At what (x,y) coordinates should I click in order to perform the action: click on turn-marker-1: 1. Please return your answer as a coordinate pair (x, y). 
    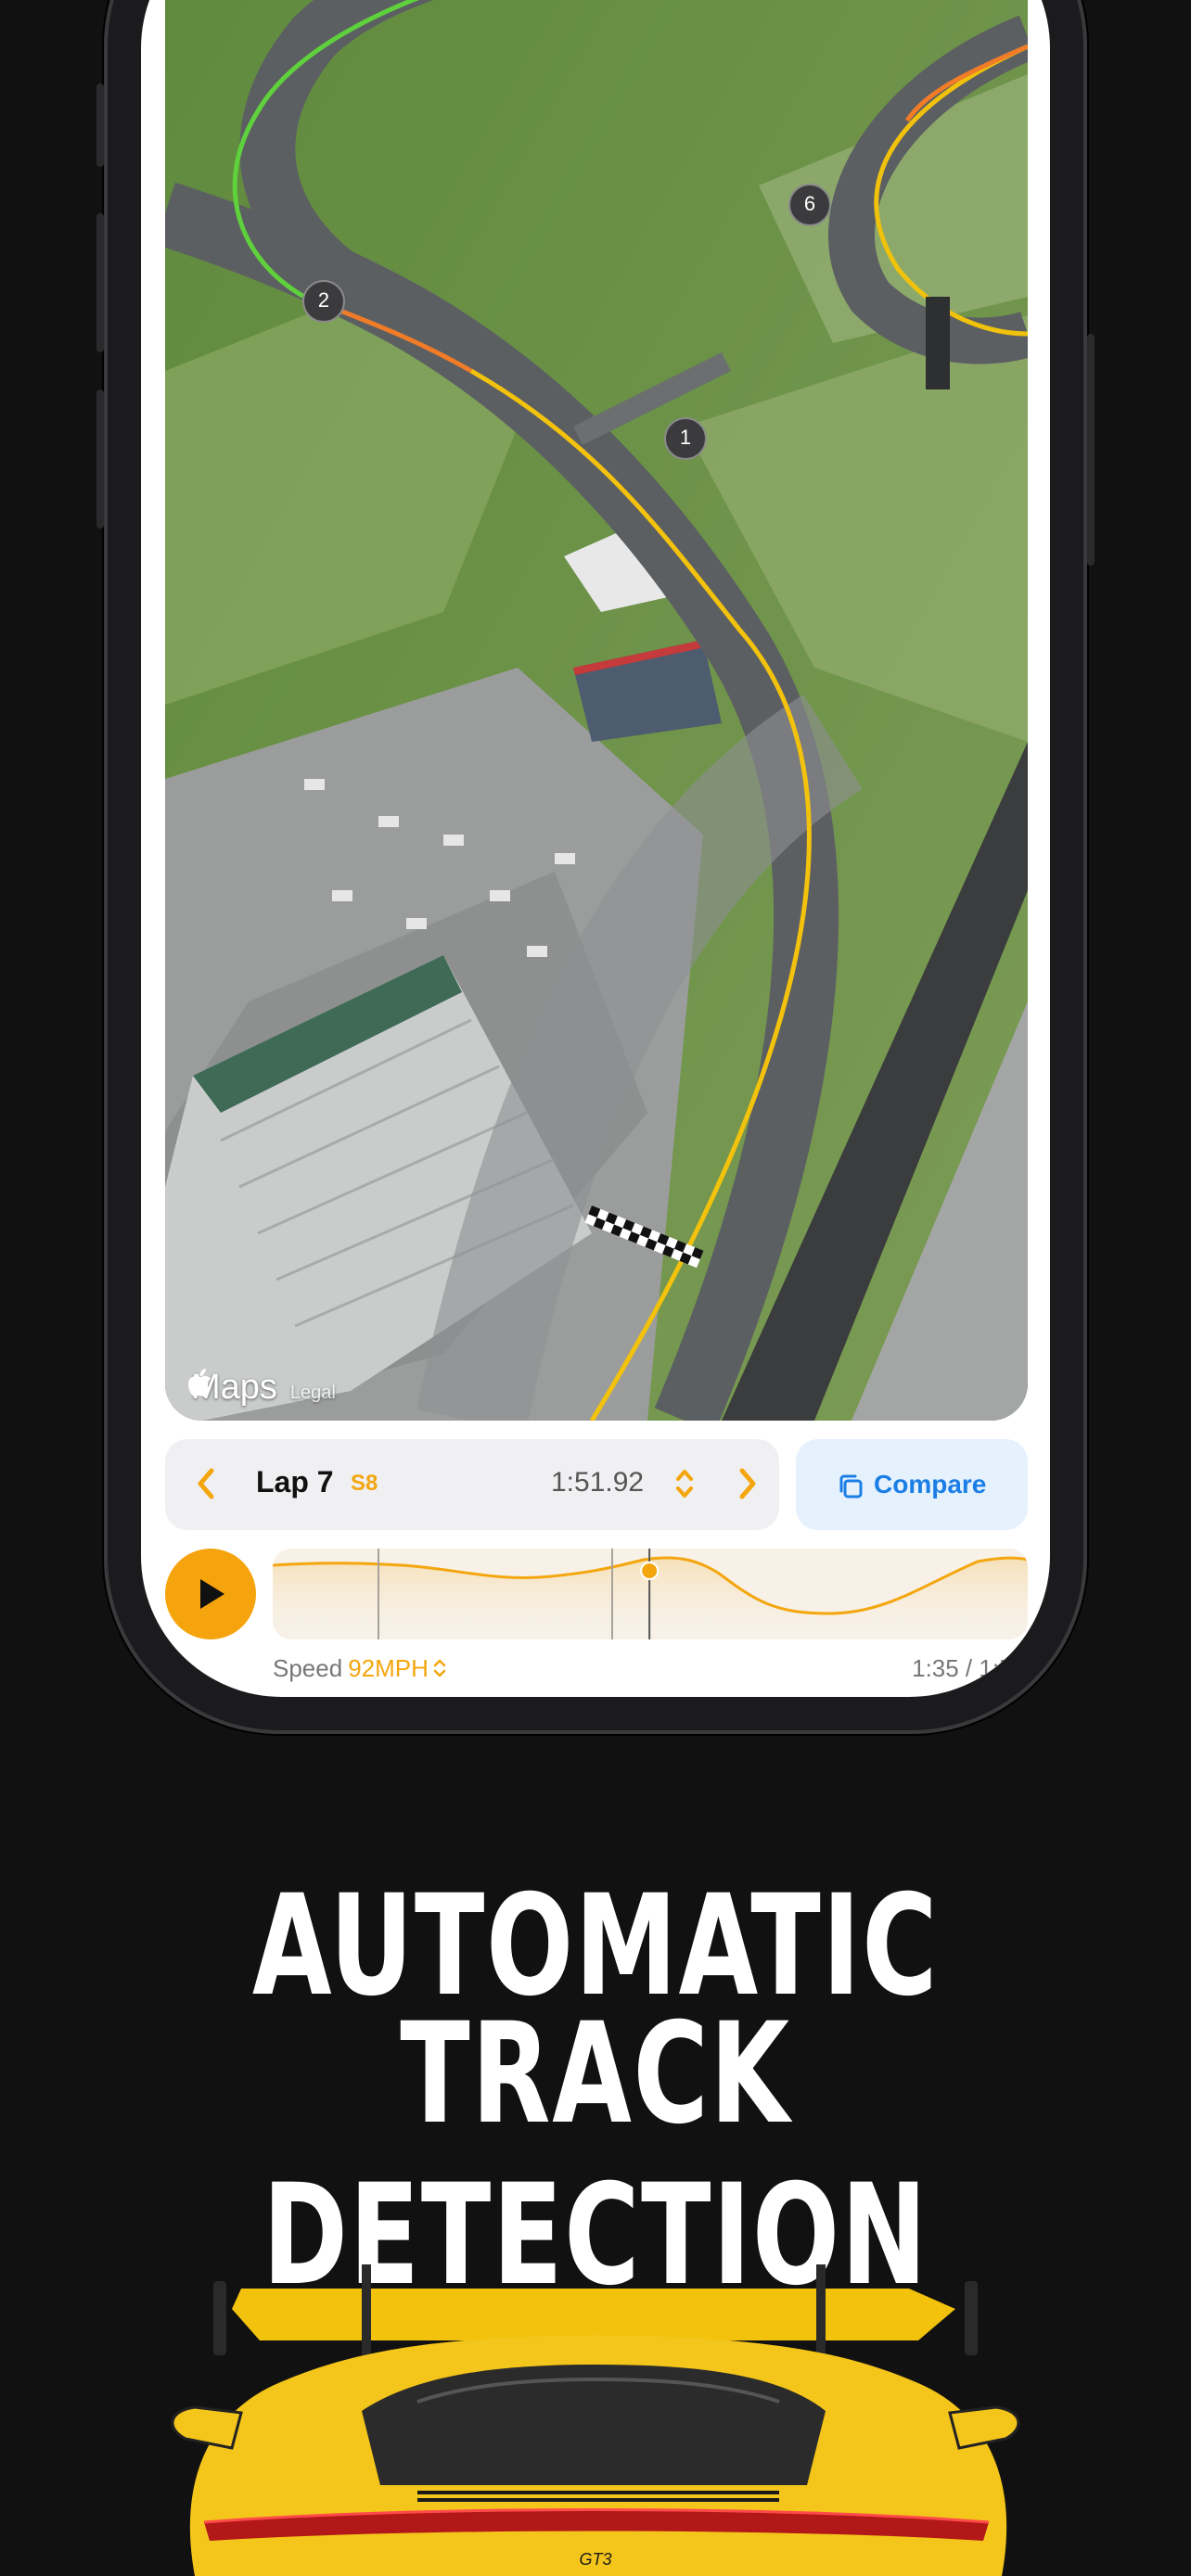
    Looking at the image, I should click on (686, 438).